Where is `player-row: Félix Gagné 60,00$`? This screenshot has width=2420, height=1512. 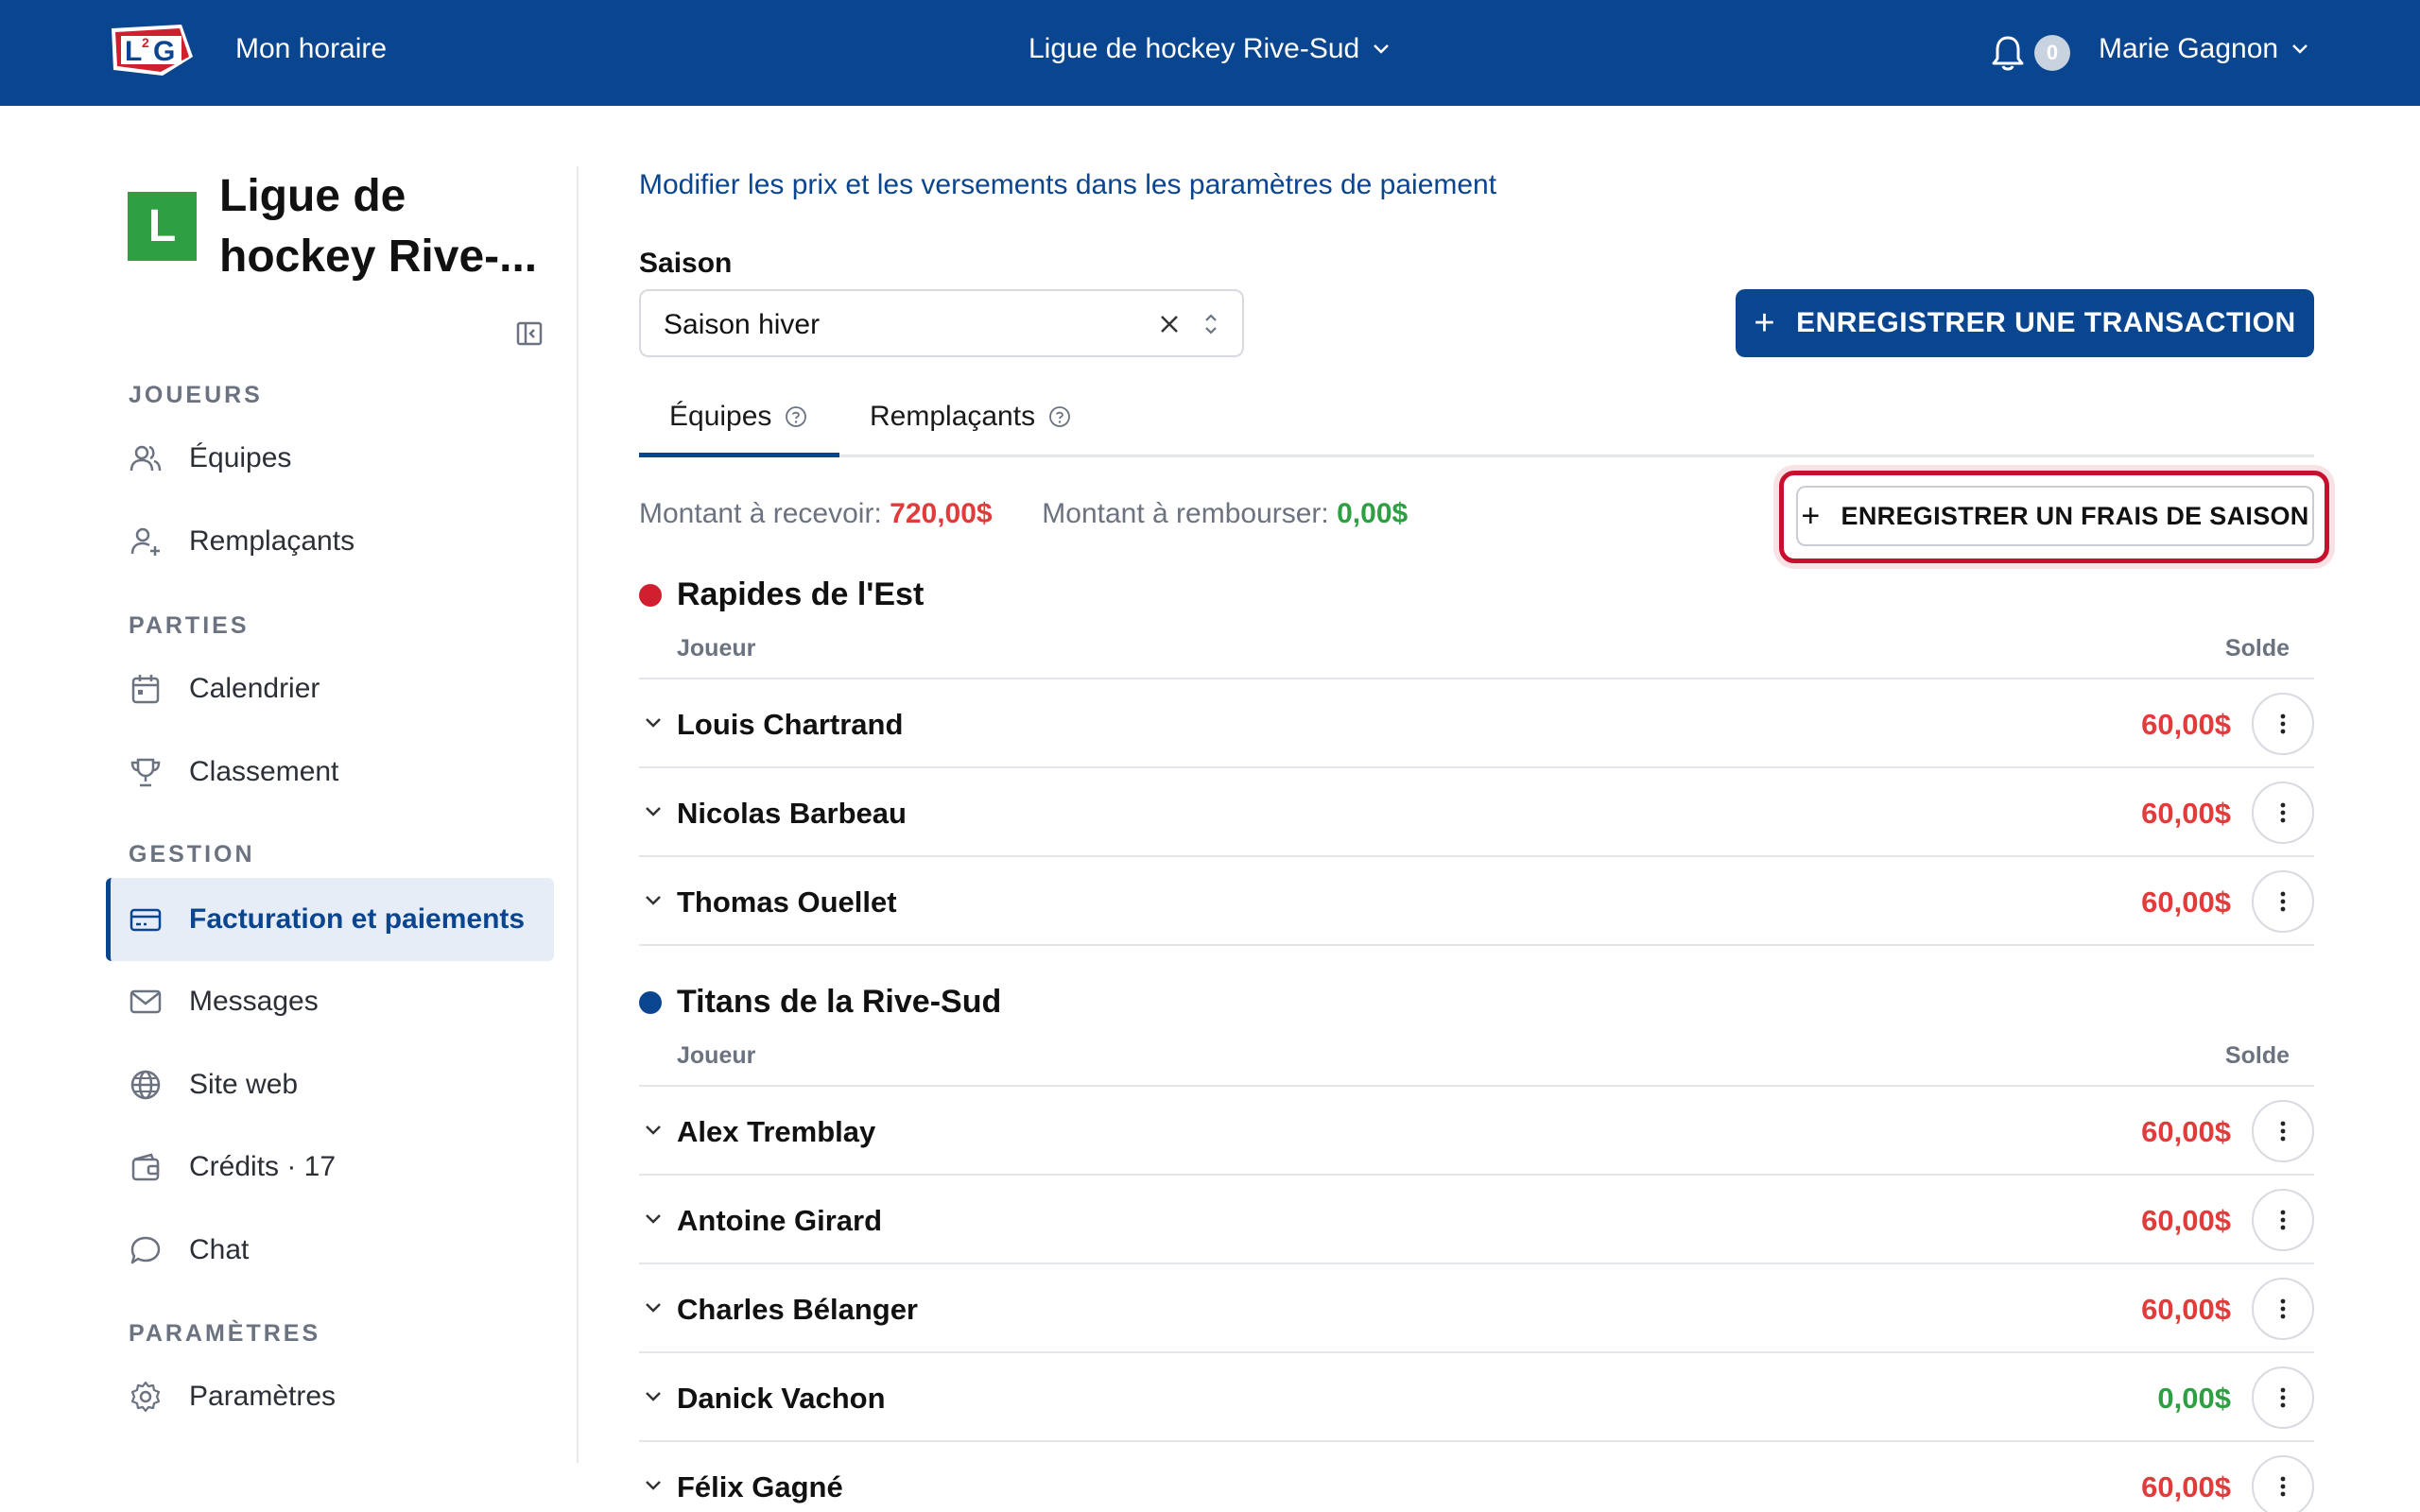 player-row: Félix Gagné 60,00$ is located at coordinates (1476, 1477).